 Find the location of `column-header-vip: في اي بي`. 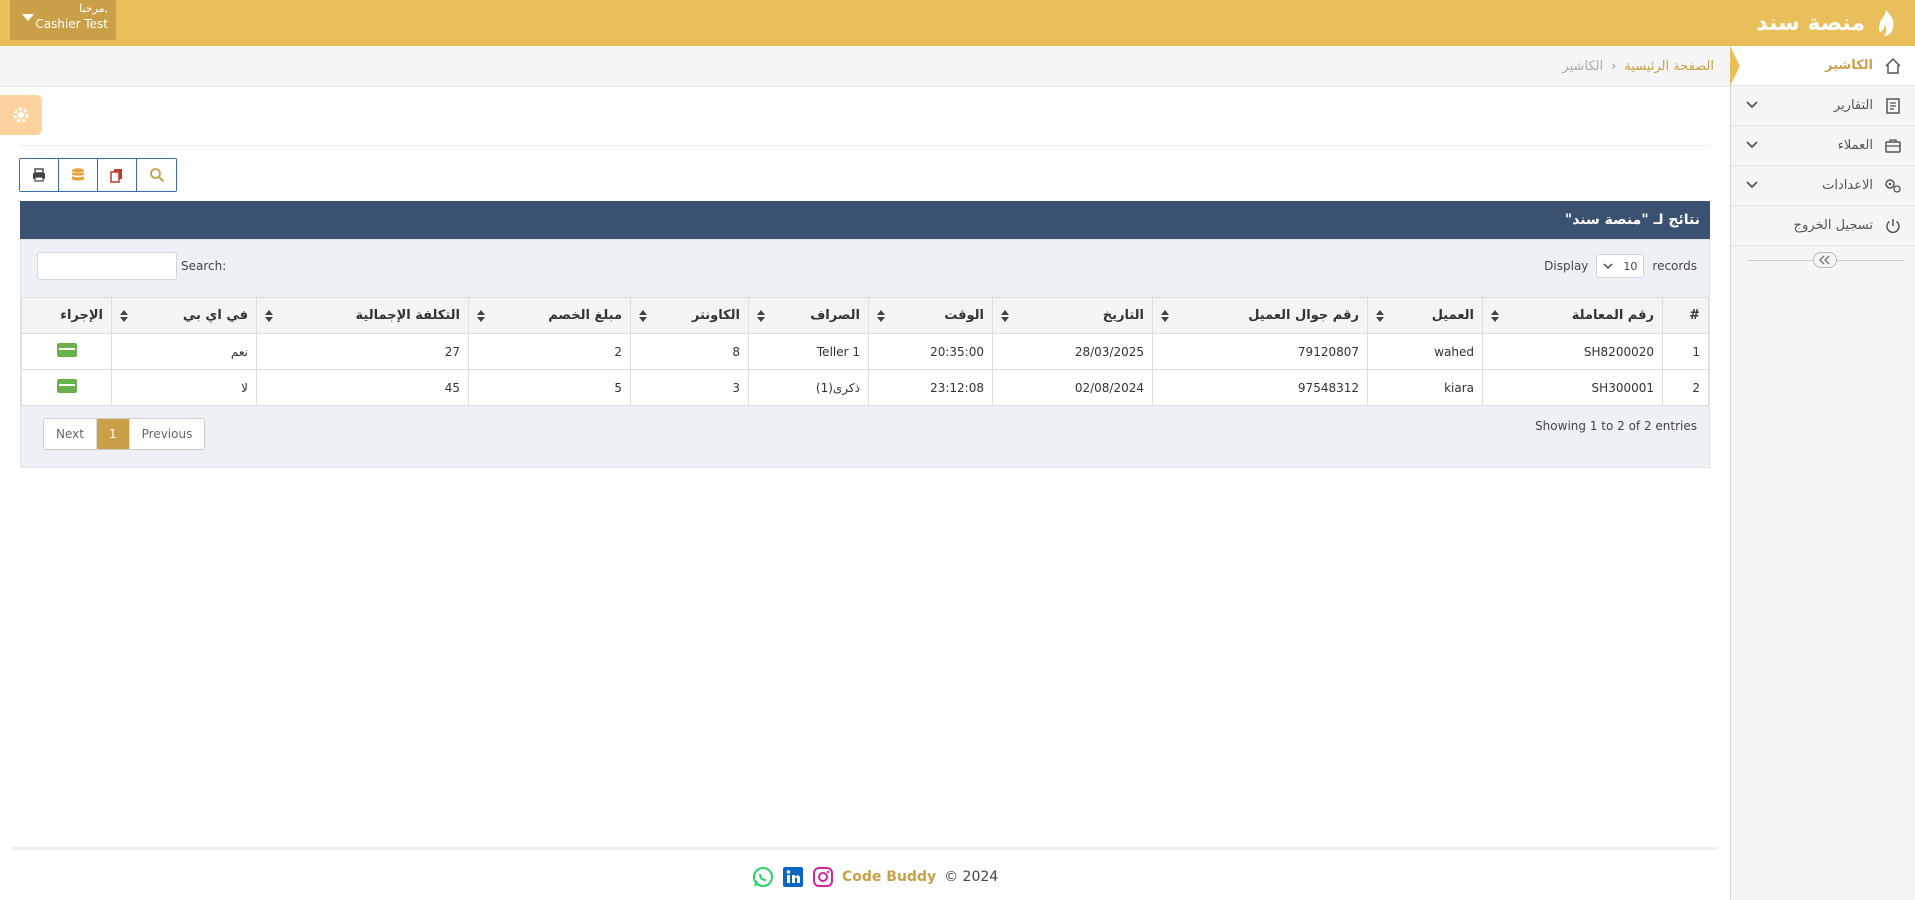

column-header-vip: في اي بي is located at coordinates (184, 315).